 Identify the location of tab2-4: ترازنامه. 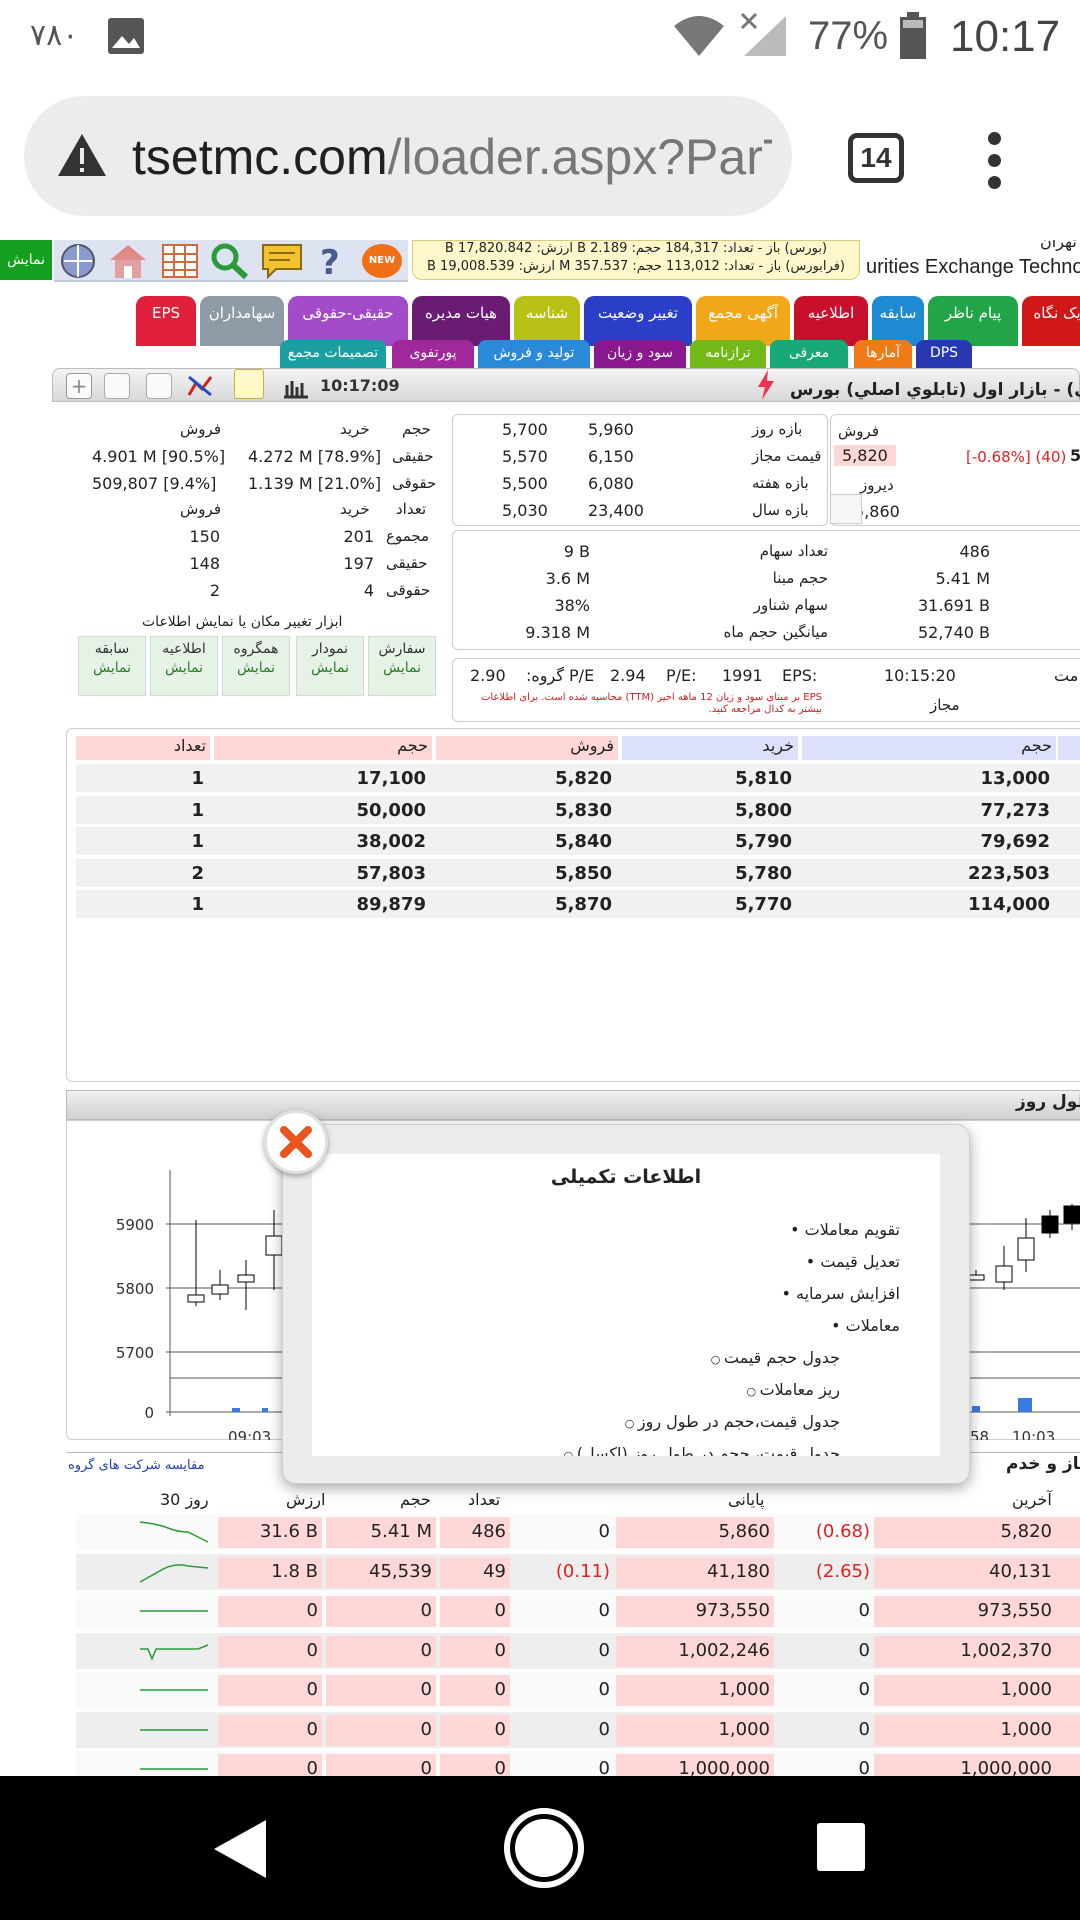
(728, 354).